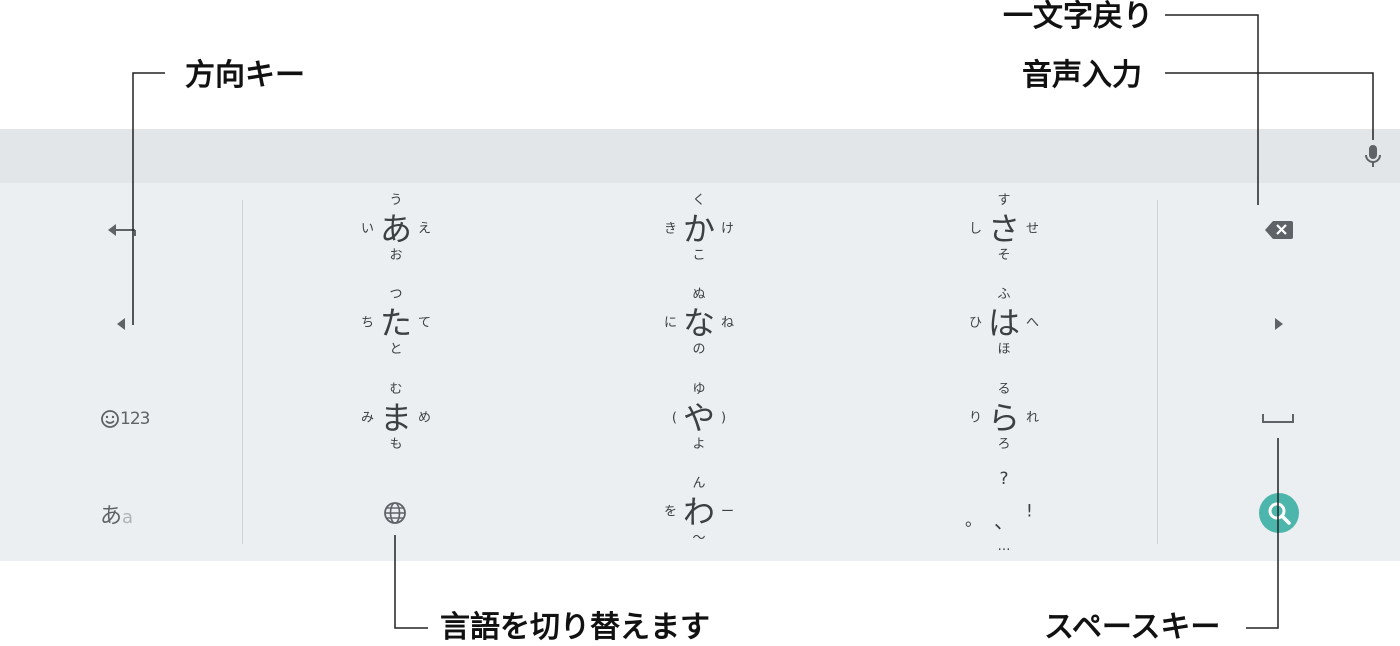 The image size is (1400, 646). What do you see at coordinates (1269, 106) in the screenshot?
I see `leader-line-voice` at bounding box center [1269, 106].